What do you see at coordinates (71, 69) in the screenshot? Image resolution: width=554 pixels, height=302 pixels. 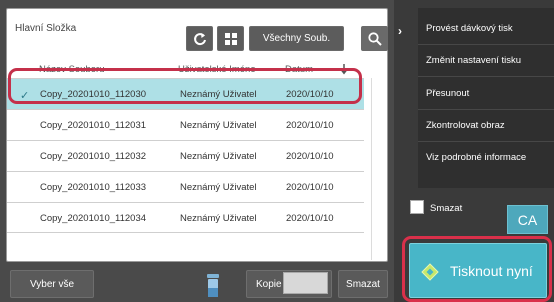 I see `column-header-name: Název Souboru` at bounding box center [71, 69].